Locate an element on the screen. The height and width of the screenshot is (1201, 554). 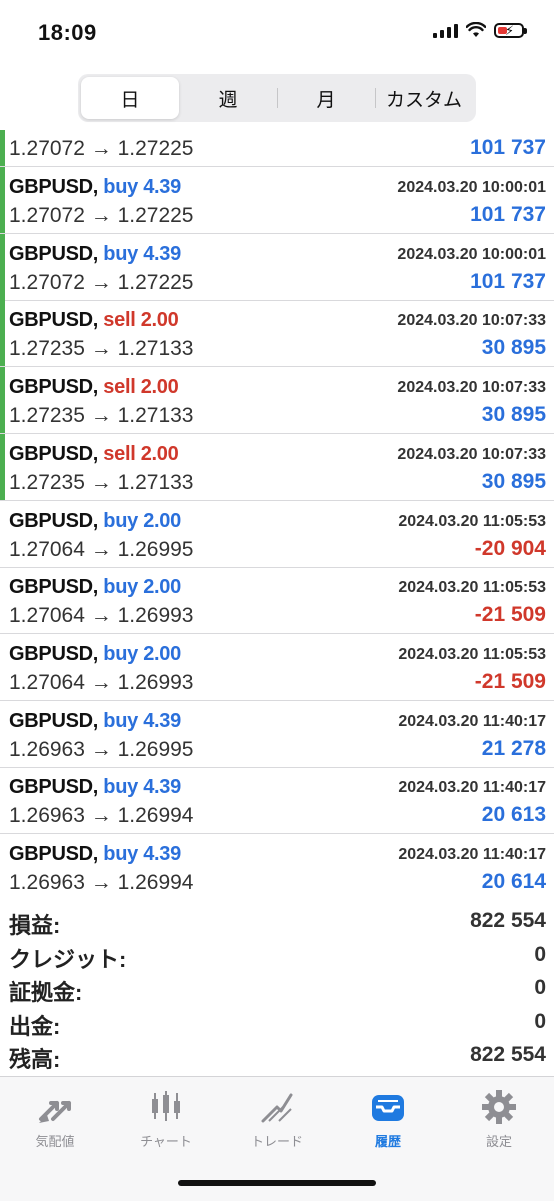
tabbar-label: 設定 is located at coordinates (498, 1141).